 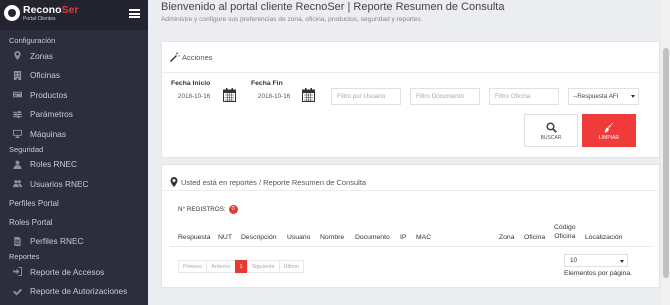 What do you see at coordinates (666, 163) in the screenshot?
I see `scrollbar-thumb` at bounding box center [666, 163].